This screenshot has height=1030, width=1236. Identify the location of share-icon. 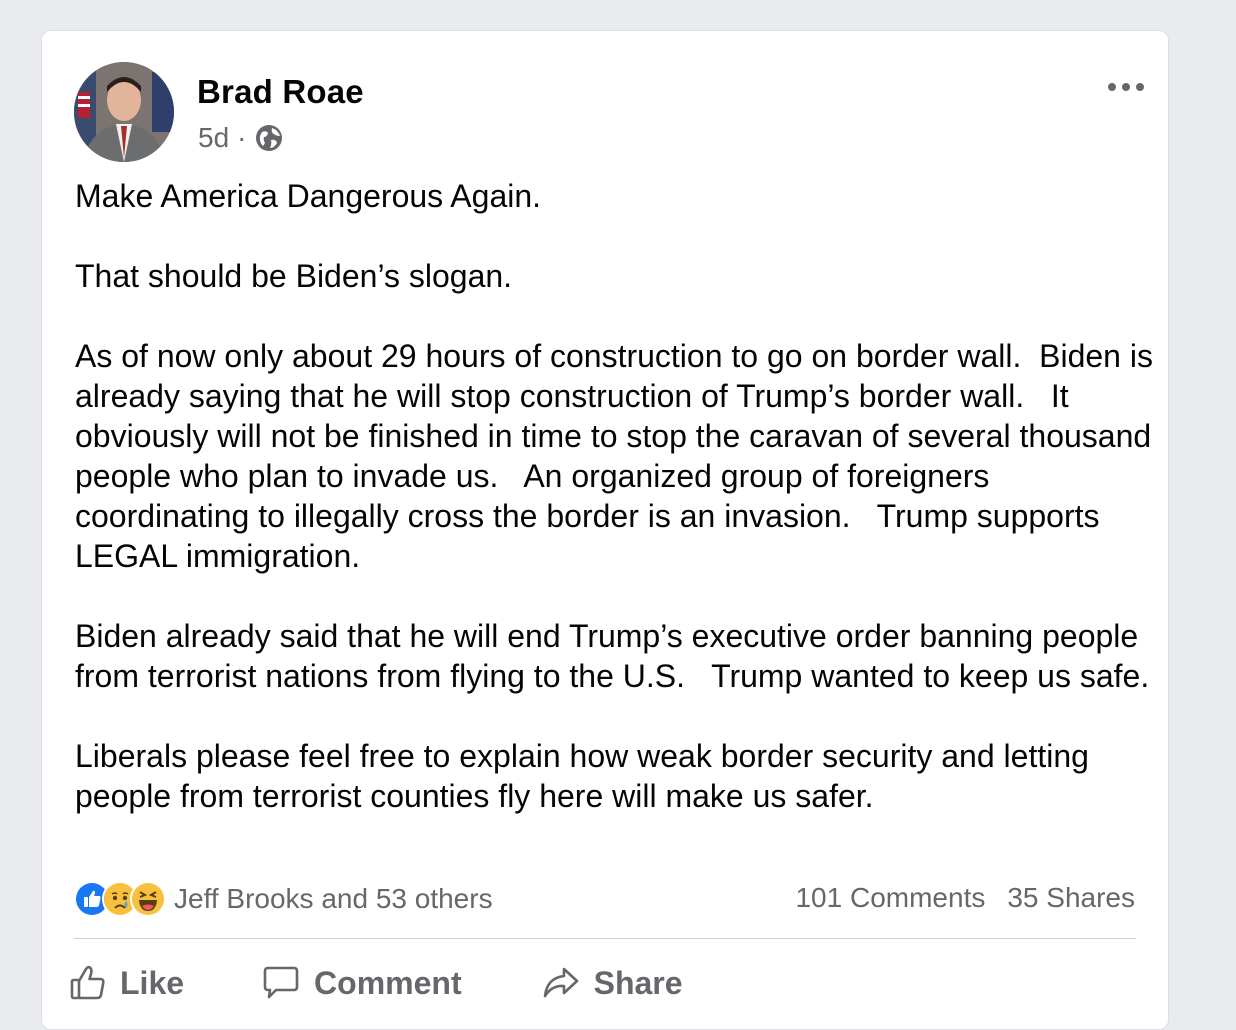
(560, 982).